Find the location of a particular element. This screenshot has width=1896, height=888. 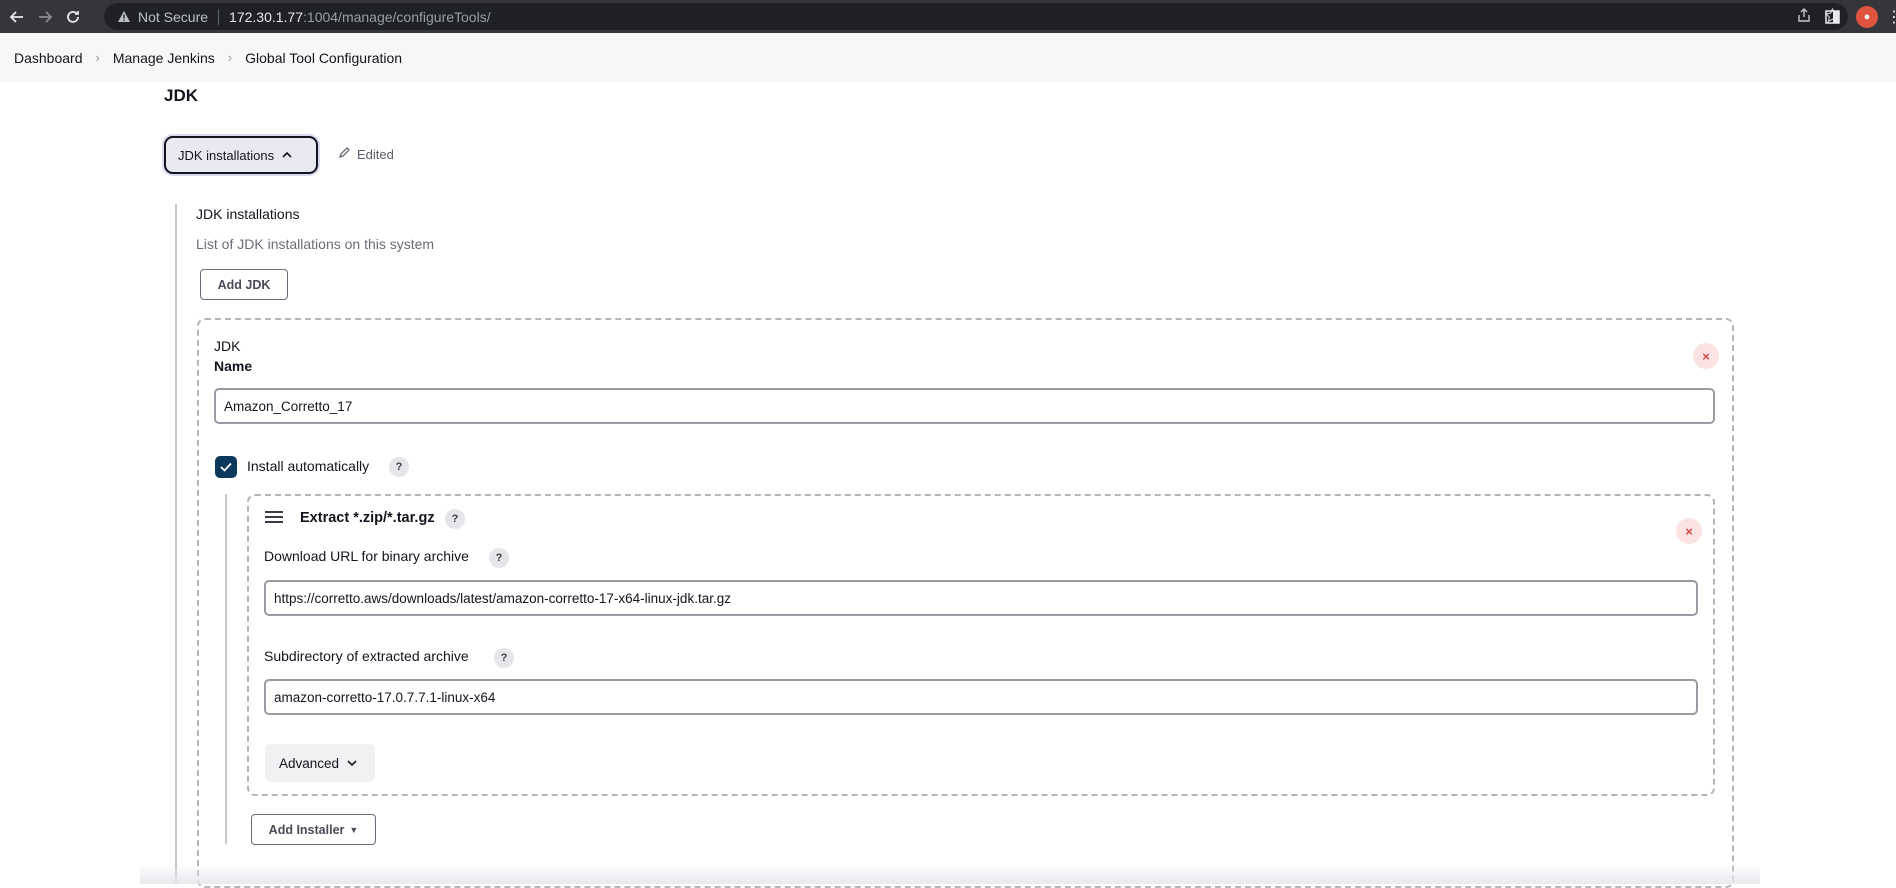

jdk-entry-title: JDK is located at coordinates (227, 346).